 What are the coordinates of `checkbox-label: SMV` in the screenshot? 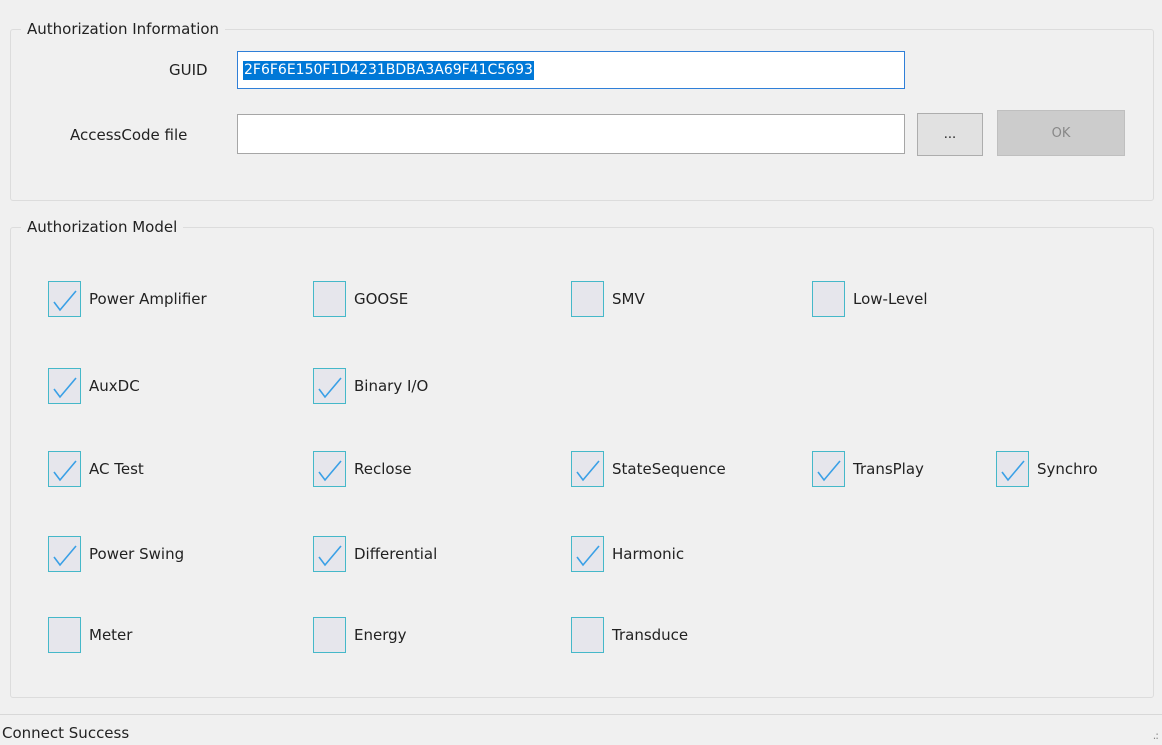 It's located at (628, 299).